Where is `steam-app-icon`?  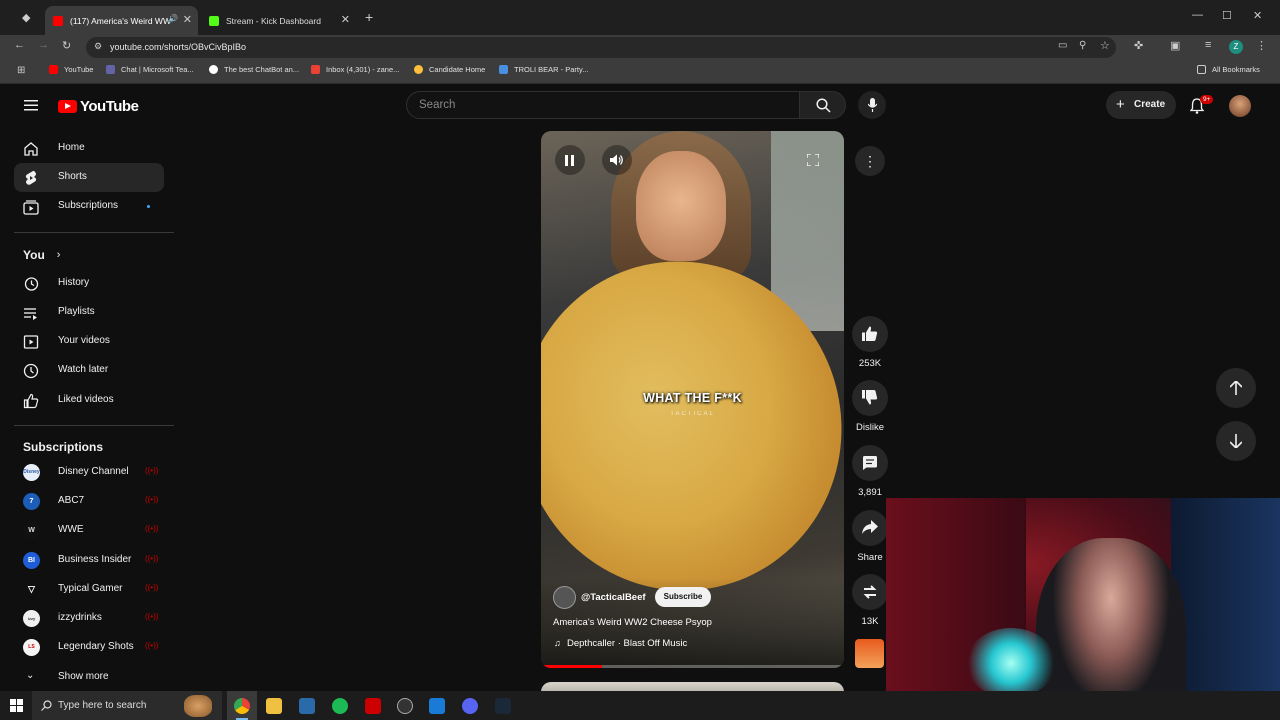
steam-app-icon is located at coordinates (503, 706).